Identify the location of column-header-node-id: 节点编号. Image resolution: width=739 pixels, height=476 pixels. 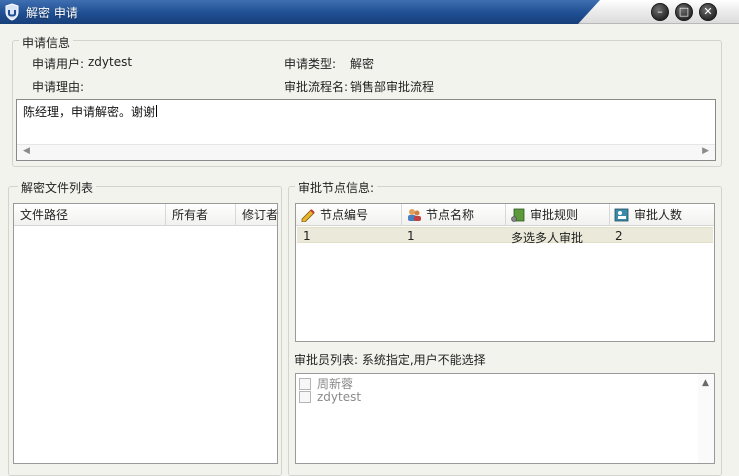
(349, 215).